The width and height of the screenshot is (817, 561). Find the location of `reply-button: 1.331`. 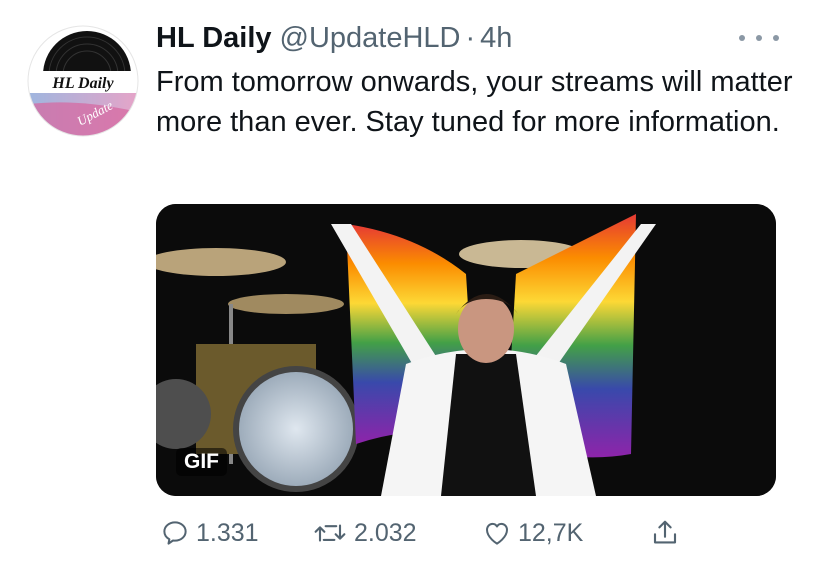

reply-button: 1.331 is located at coordinates (209, 533).